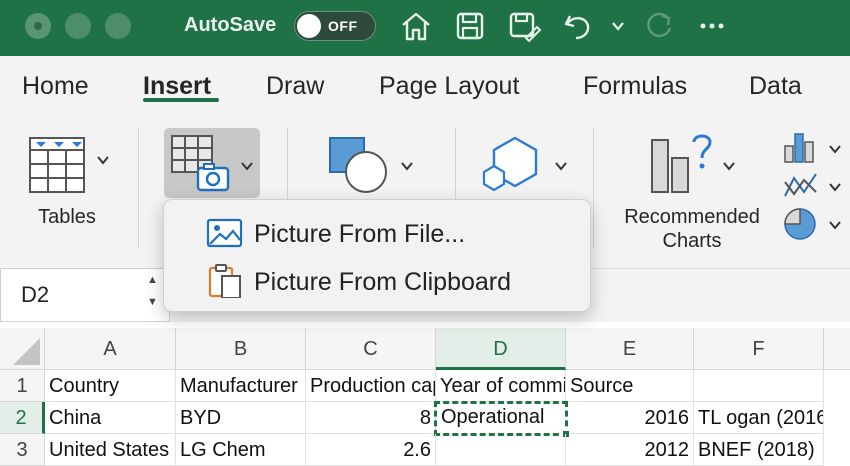  Describe the element at coordinates (759, 450) in the screenshot. I see `cell-f3: BNEF (2018)` at that location.